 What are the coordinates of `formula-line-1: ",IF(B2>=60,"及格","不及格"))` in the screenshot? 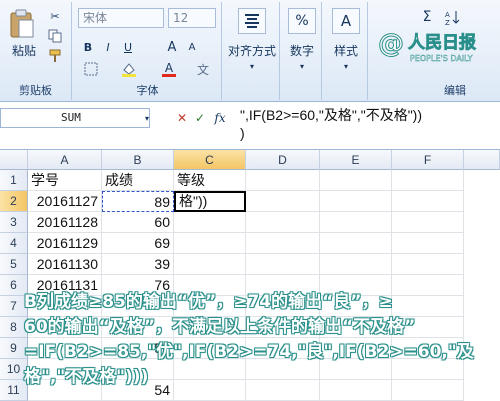 It's located at (331, 115).